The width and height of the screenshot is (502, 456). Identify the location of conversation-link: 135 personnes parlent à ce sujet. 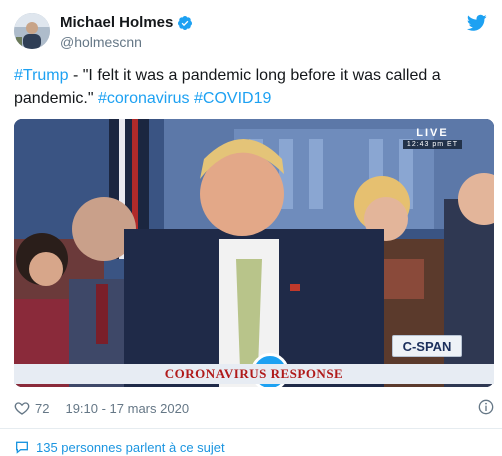
(119, 447).